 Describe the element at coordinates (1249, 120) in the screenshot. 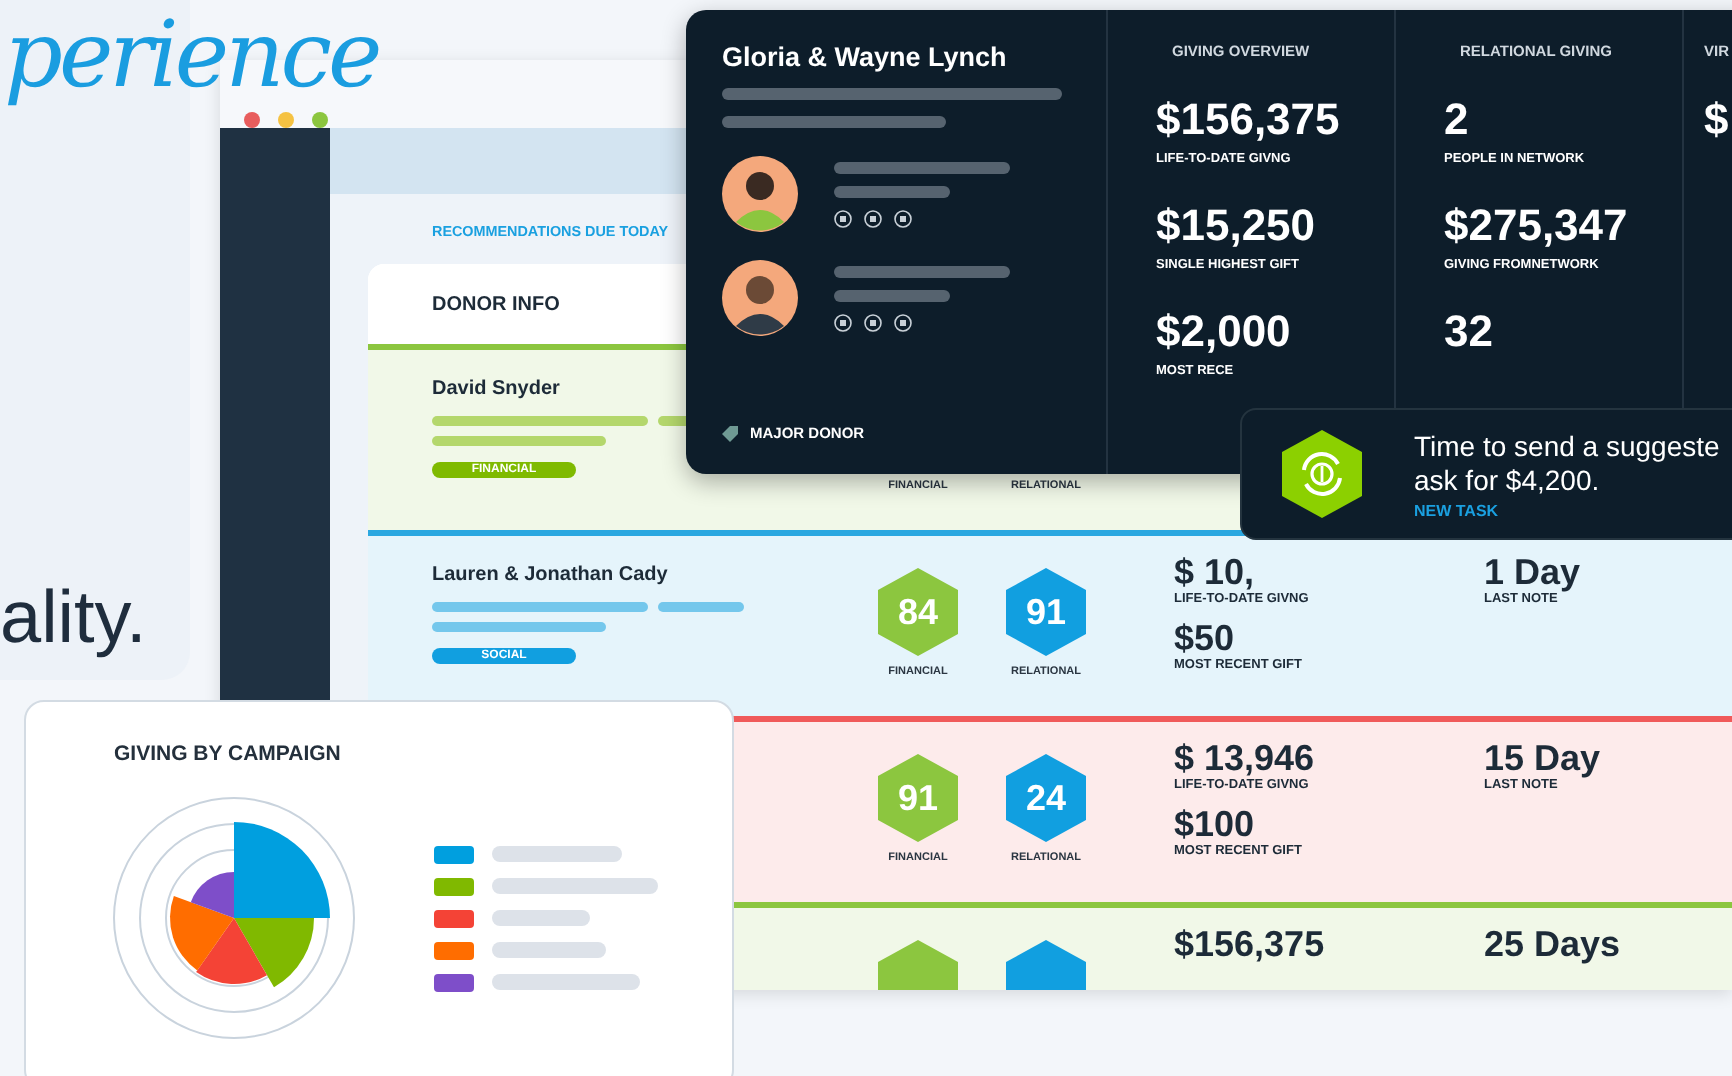

I see `stat-value: $156,375` at that location.